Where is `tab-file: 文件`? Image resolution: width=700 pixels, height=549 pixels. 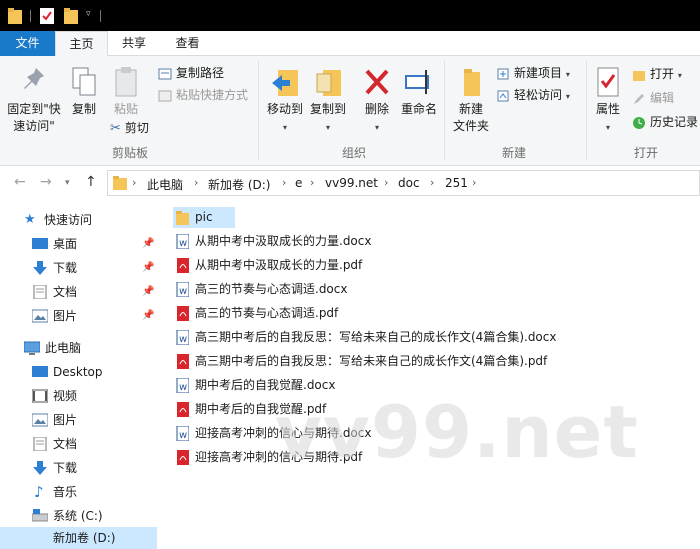
tab-file: 文件 is located at coordinates (27, 43).